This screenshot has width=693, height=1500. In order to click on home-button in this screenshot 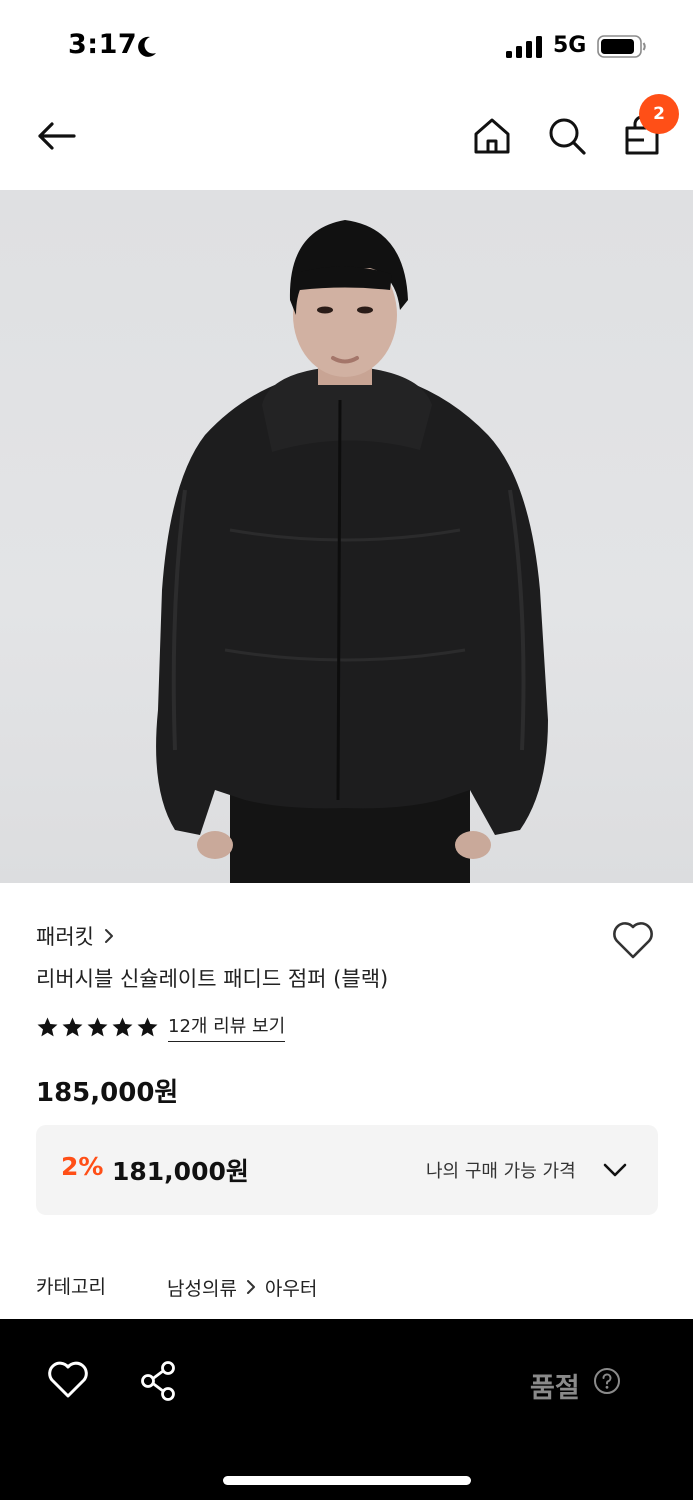, I will do `click(492, 136)`.